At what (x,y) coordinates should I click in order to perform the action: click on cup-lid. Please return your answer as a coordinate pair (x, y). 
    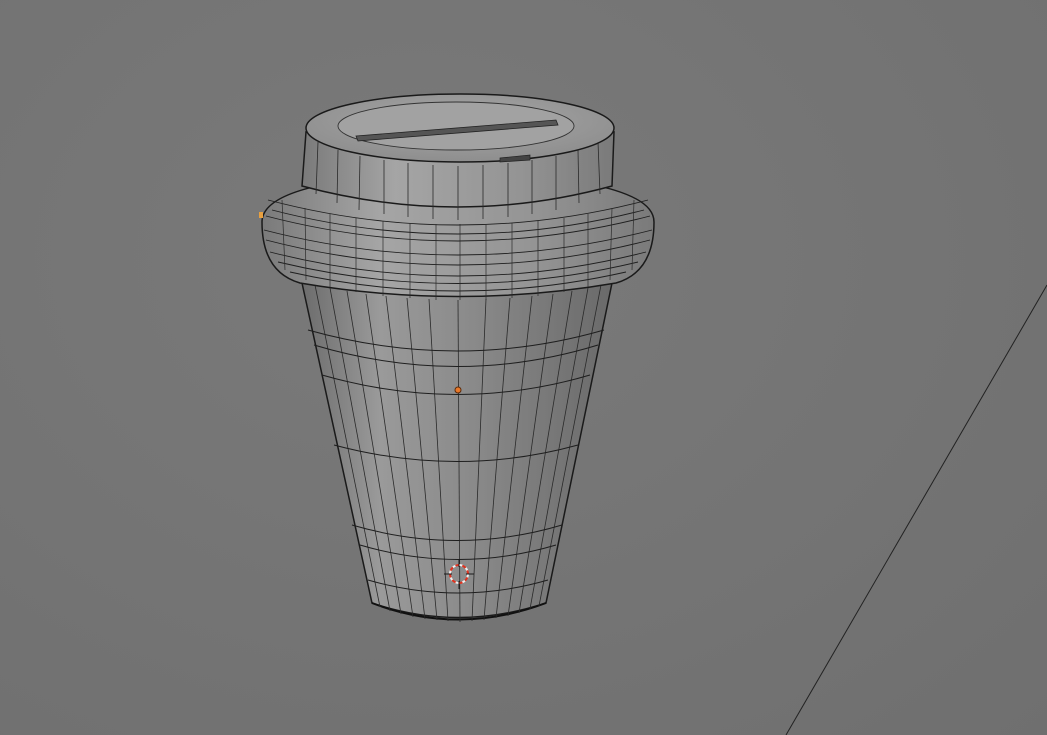
    Looking at the image, I should click on (457, 196).